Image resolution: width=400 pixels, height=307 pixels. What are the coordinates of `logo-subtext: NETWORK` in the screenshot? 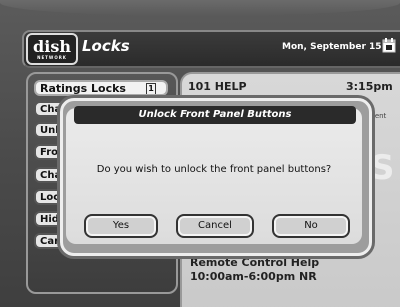 It's located at (52, 57).